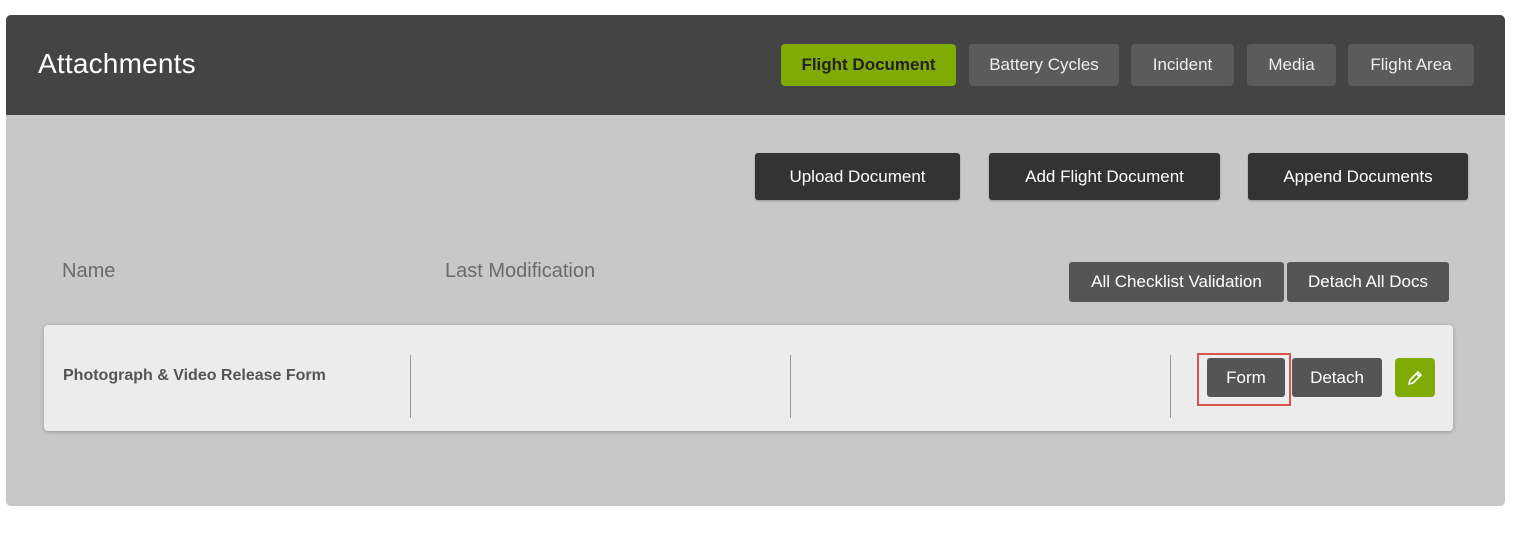 Image resolution: width=1528 pixels, height=539 pixels. I want to click on tab-media: Media, so click(1291, 65).